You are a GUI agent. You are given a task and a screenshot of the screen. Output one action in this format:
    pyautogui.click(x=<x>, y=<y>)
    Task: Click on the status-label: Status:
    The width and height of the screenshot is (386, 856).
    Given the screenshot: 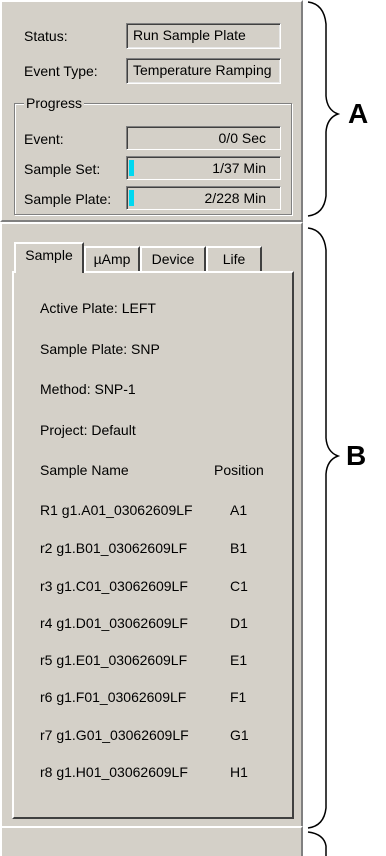 What is the action you would take?
    pyautogui.click(x=46, y=36)
    